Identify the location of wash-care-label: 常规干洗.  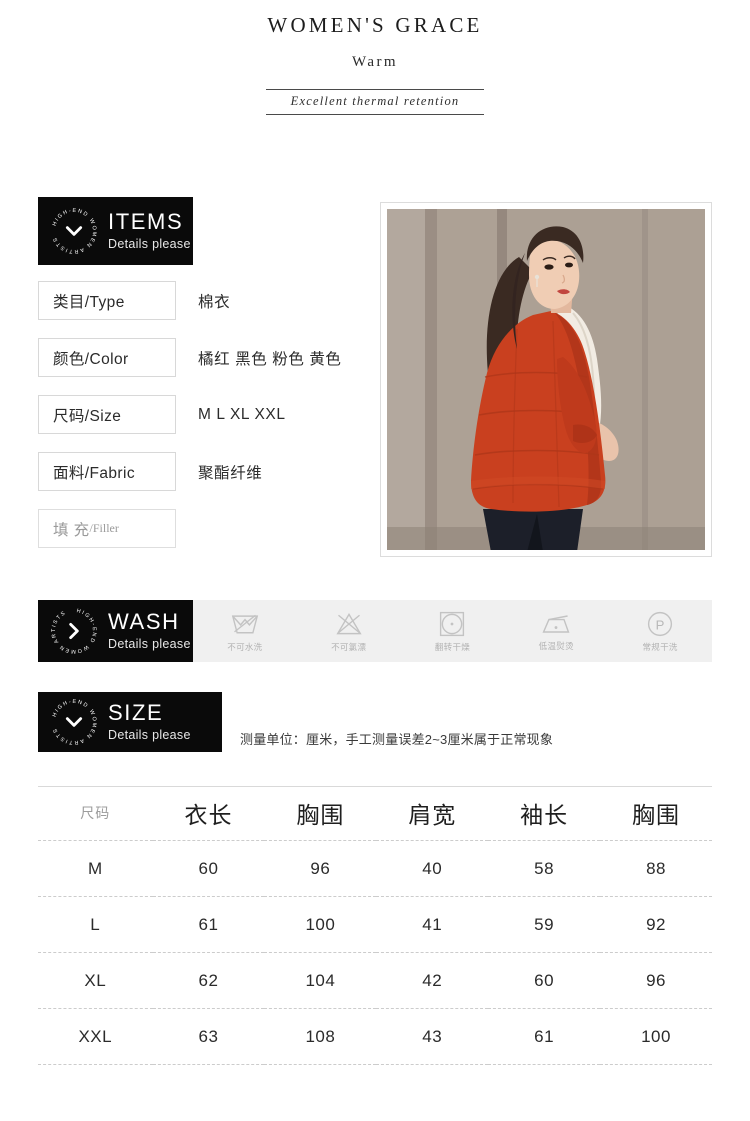
(660, 646).